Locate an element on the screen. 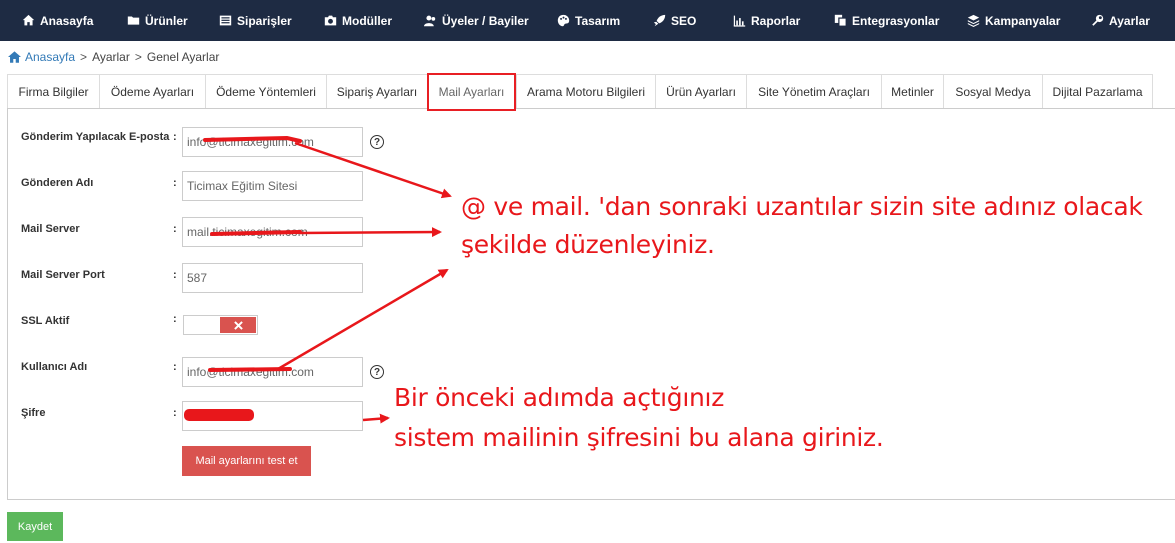 The height and width of the screenshot is (543, 1175). ssl-active-label: SSL Aktif is located at coordinates (45, 321).